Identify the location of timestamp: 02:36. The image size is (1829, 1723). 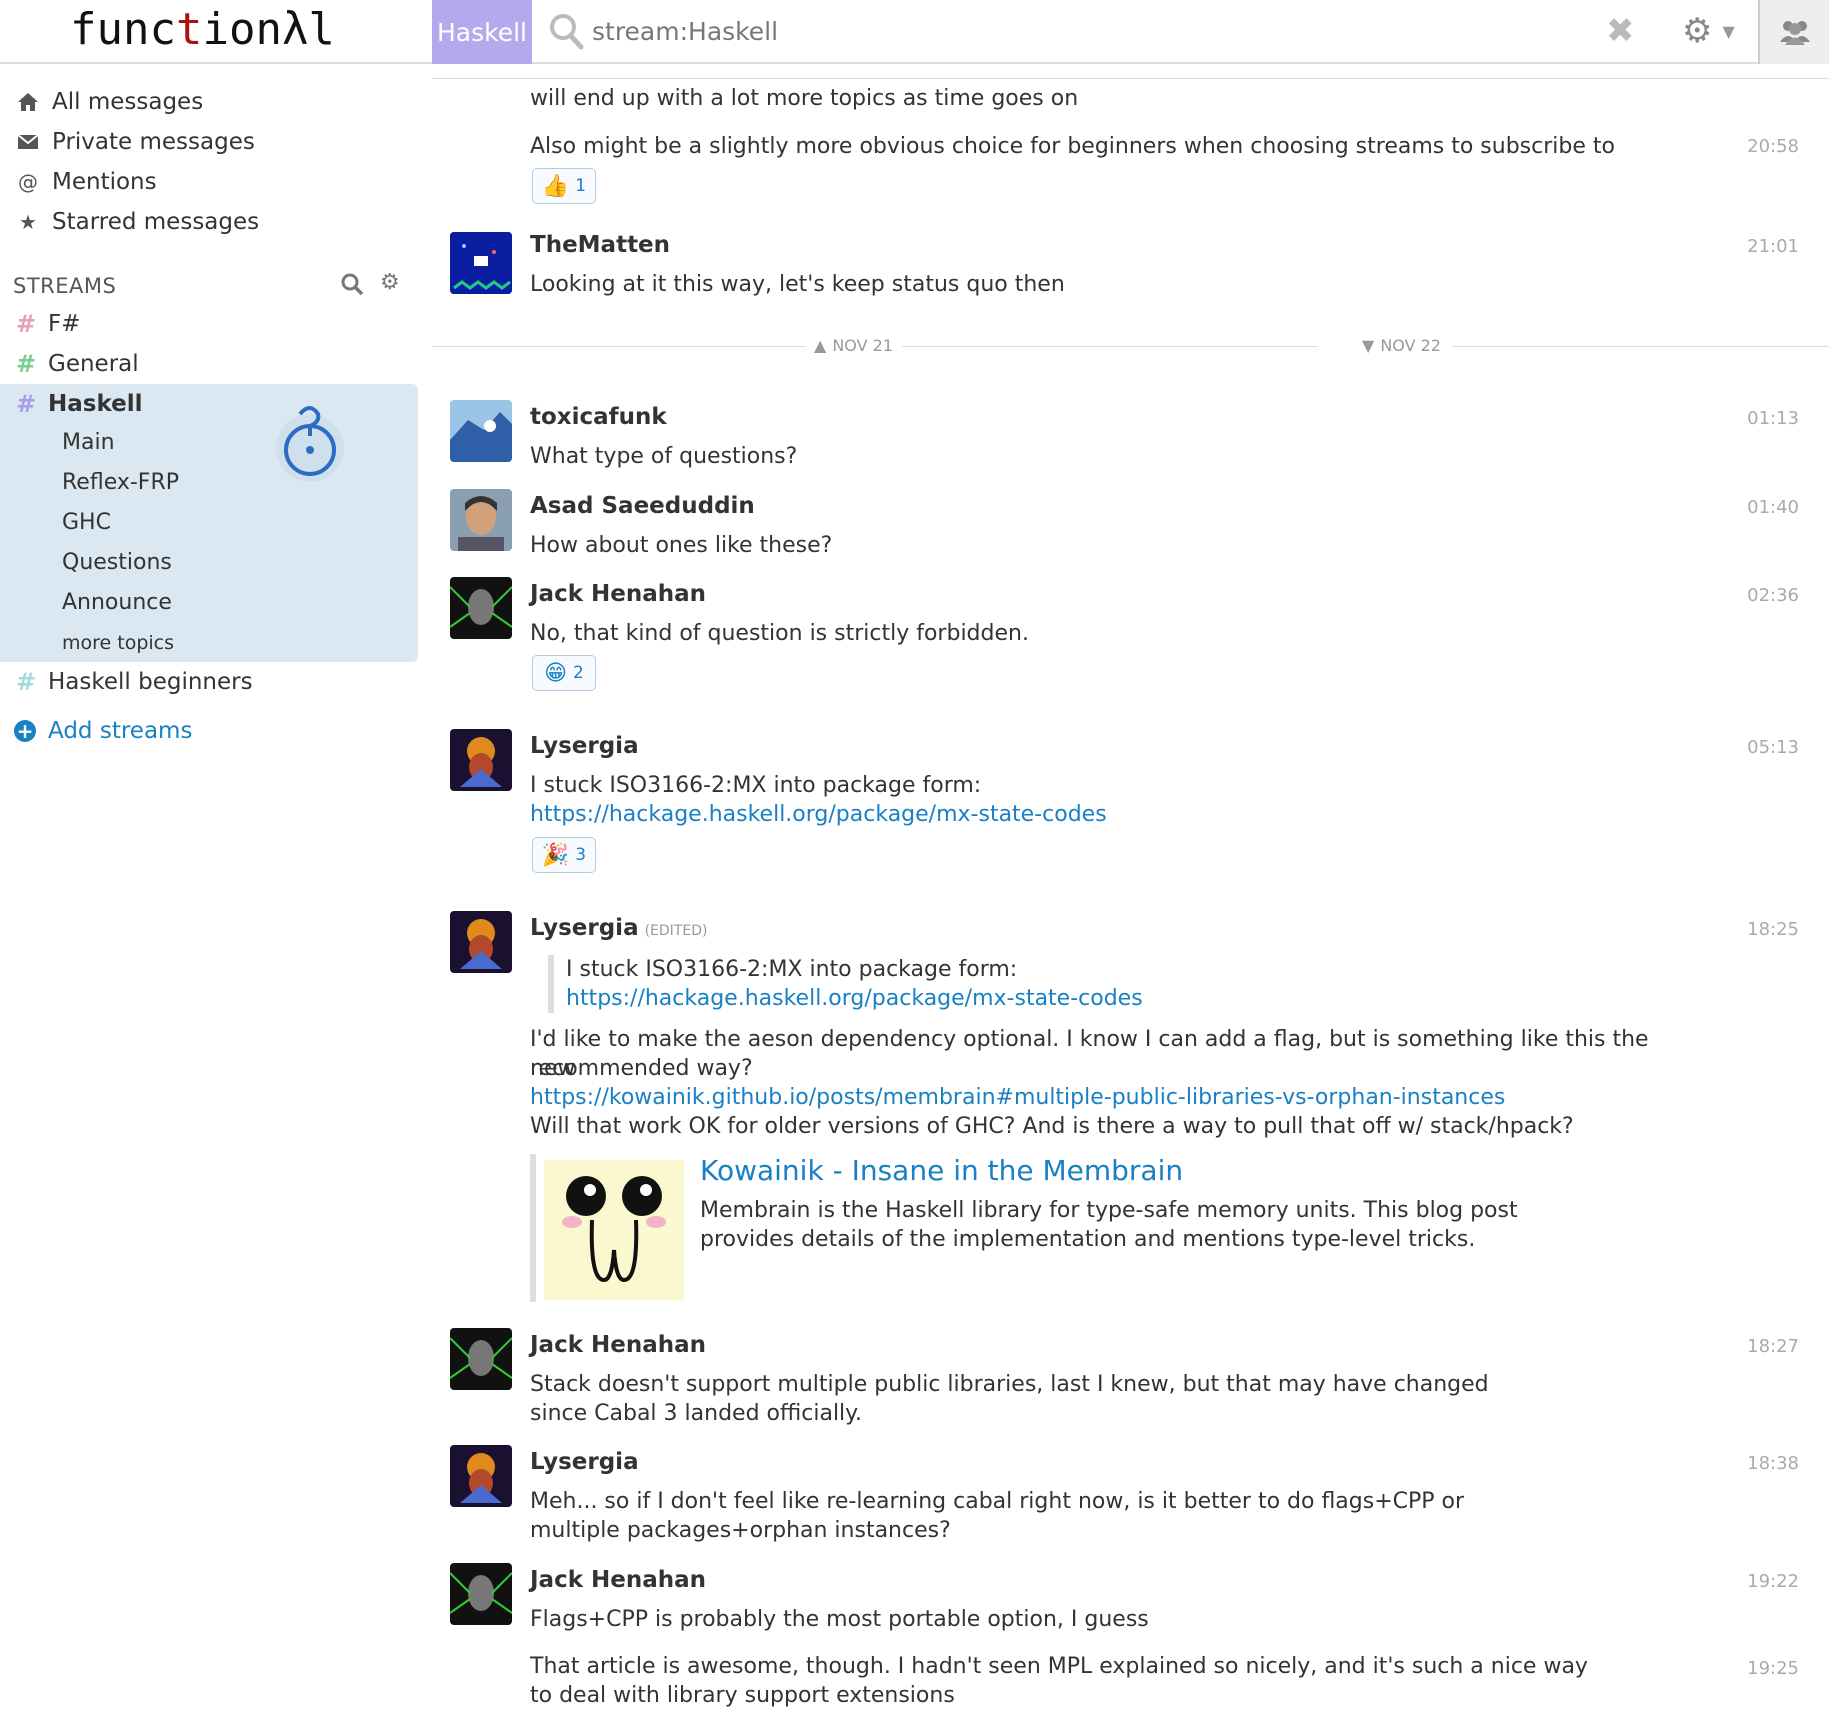
(1773, 595).